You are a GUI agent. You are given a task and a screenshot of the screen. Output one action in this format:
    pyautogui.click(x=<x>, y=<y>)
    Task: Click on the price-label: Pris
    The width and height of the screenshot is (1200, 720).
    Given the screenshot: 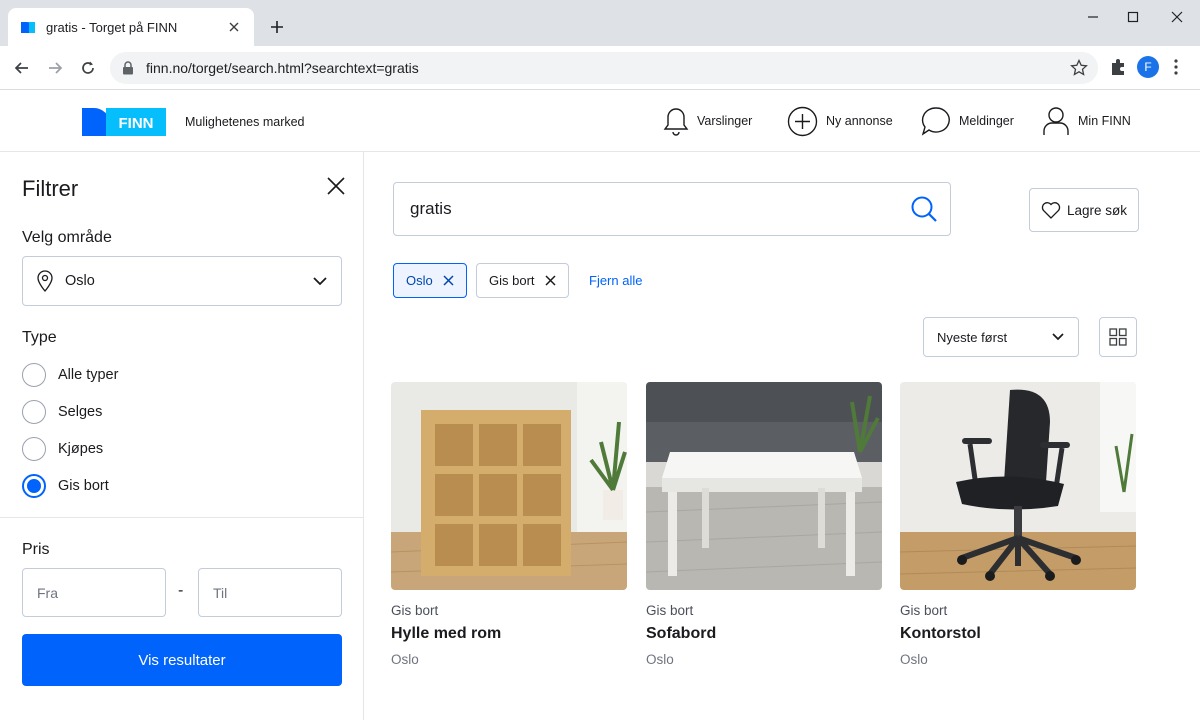 What is the action you would take?
    pyautogui.click(x=36, y=549)
    